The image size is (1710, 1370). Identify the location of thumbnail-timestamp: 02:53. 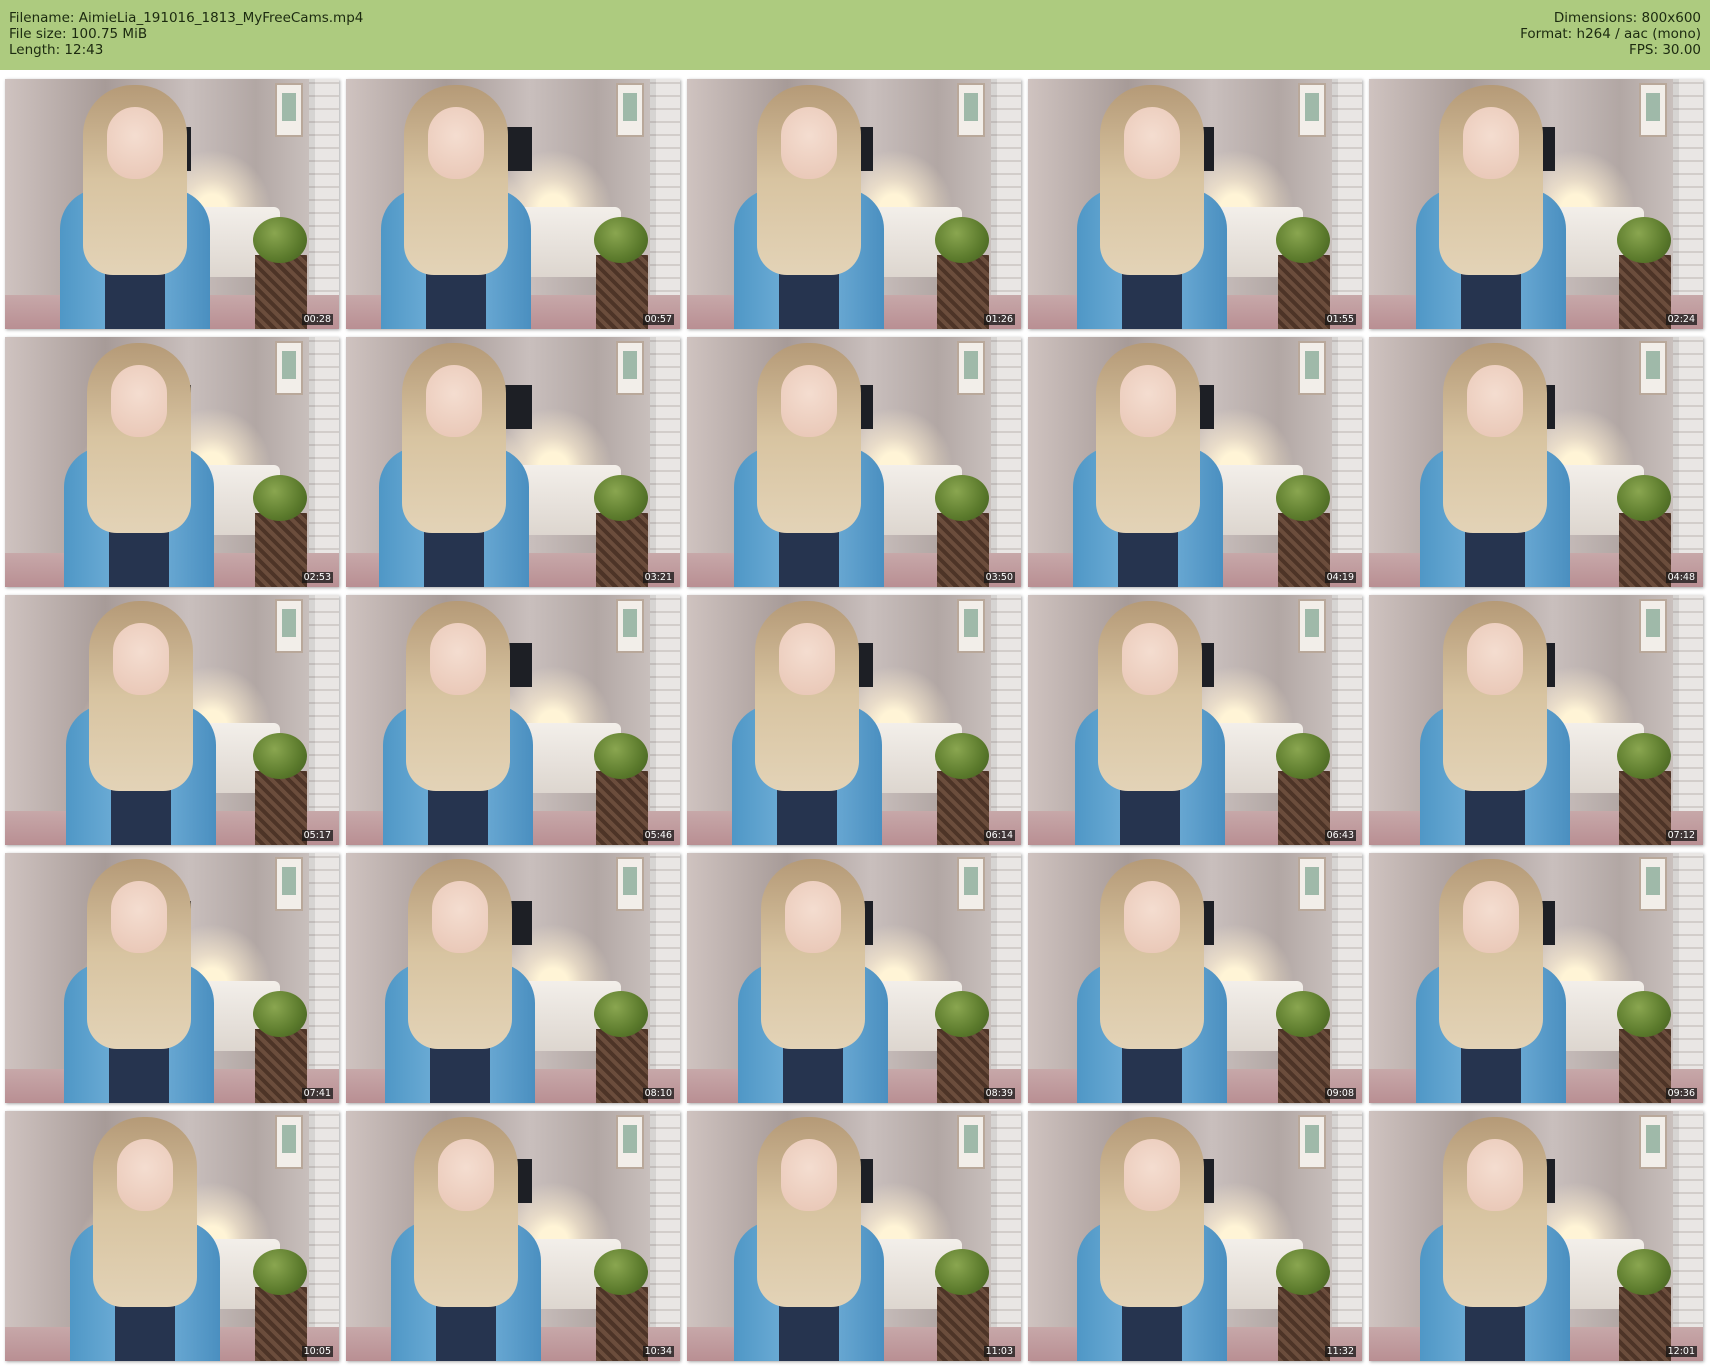
(317, 577).